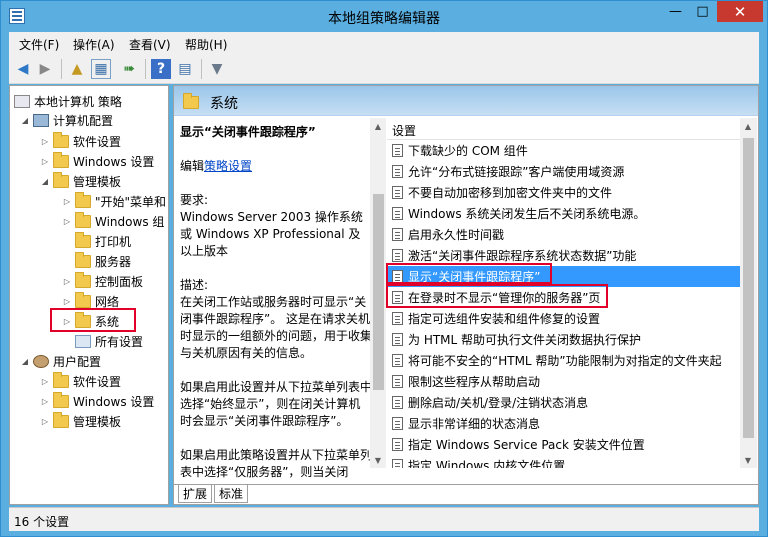 This screenshot has width=768, height=537. Describe the element at coordinates (80, 181) in the screenshot. I see `tree-item-admin-templates: ◢ 管理模板` at that location.